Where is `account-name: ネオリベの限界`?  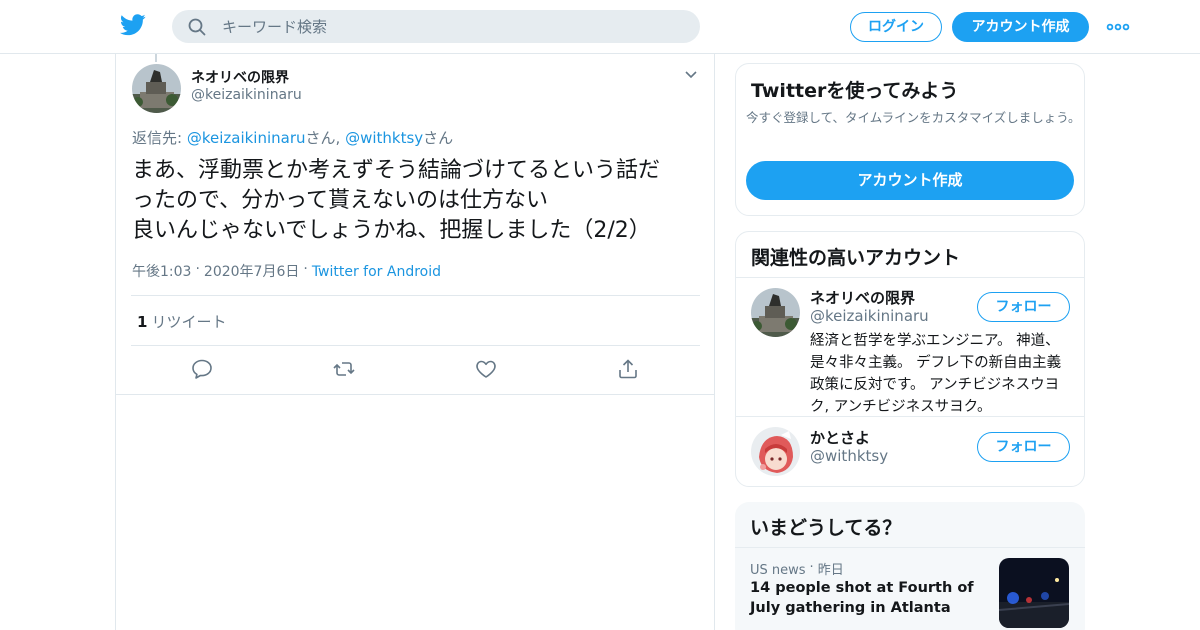
account-name: ネオリベの限界 is located at coordinates (862, 297).